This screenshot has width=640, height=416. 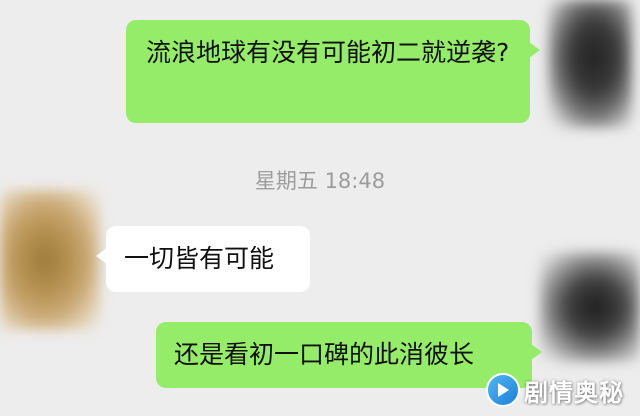 What do you see at coordinates (590, 64) in the screenshot?
I see `my-avatar-blurred` at bounding box center [590, 64].